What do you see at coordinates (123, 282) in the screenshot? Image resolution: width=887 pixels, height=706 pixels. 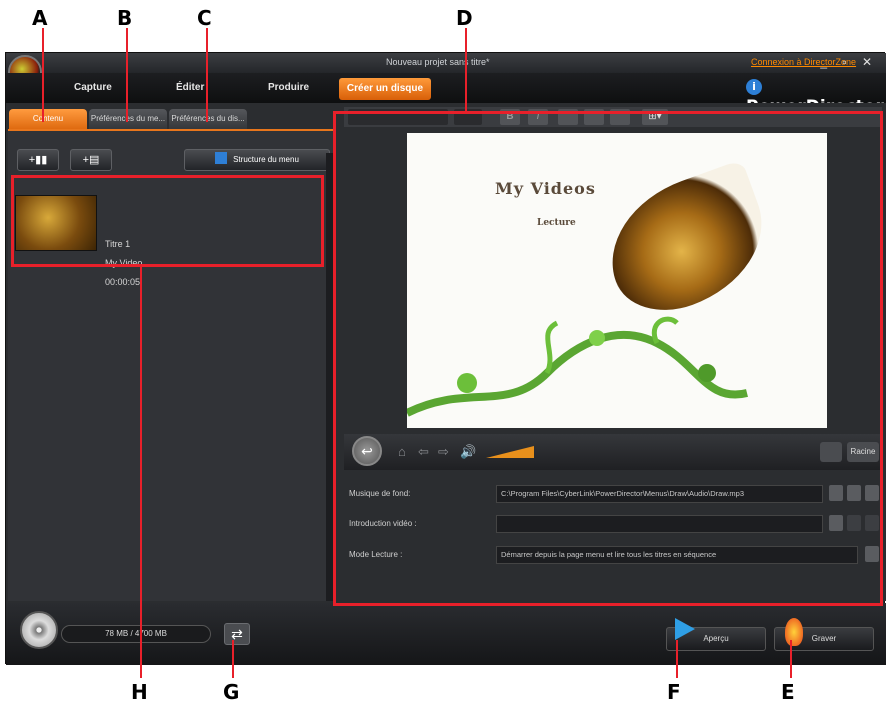 I see `item-duration: 00:00:05` at bounding box center [123, 282].